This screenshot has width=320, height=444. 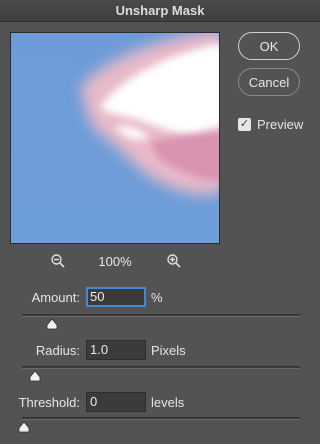 What do you see at coordinates (174, 261) in the screenshot?
I see `zoom-in-icon` at bounding box center [174, 261].